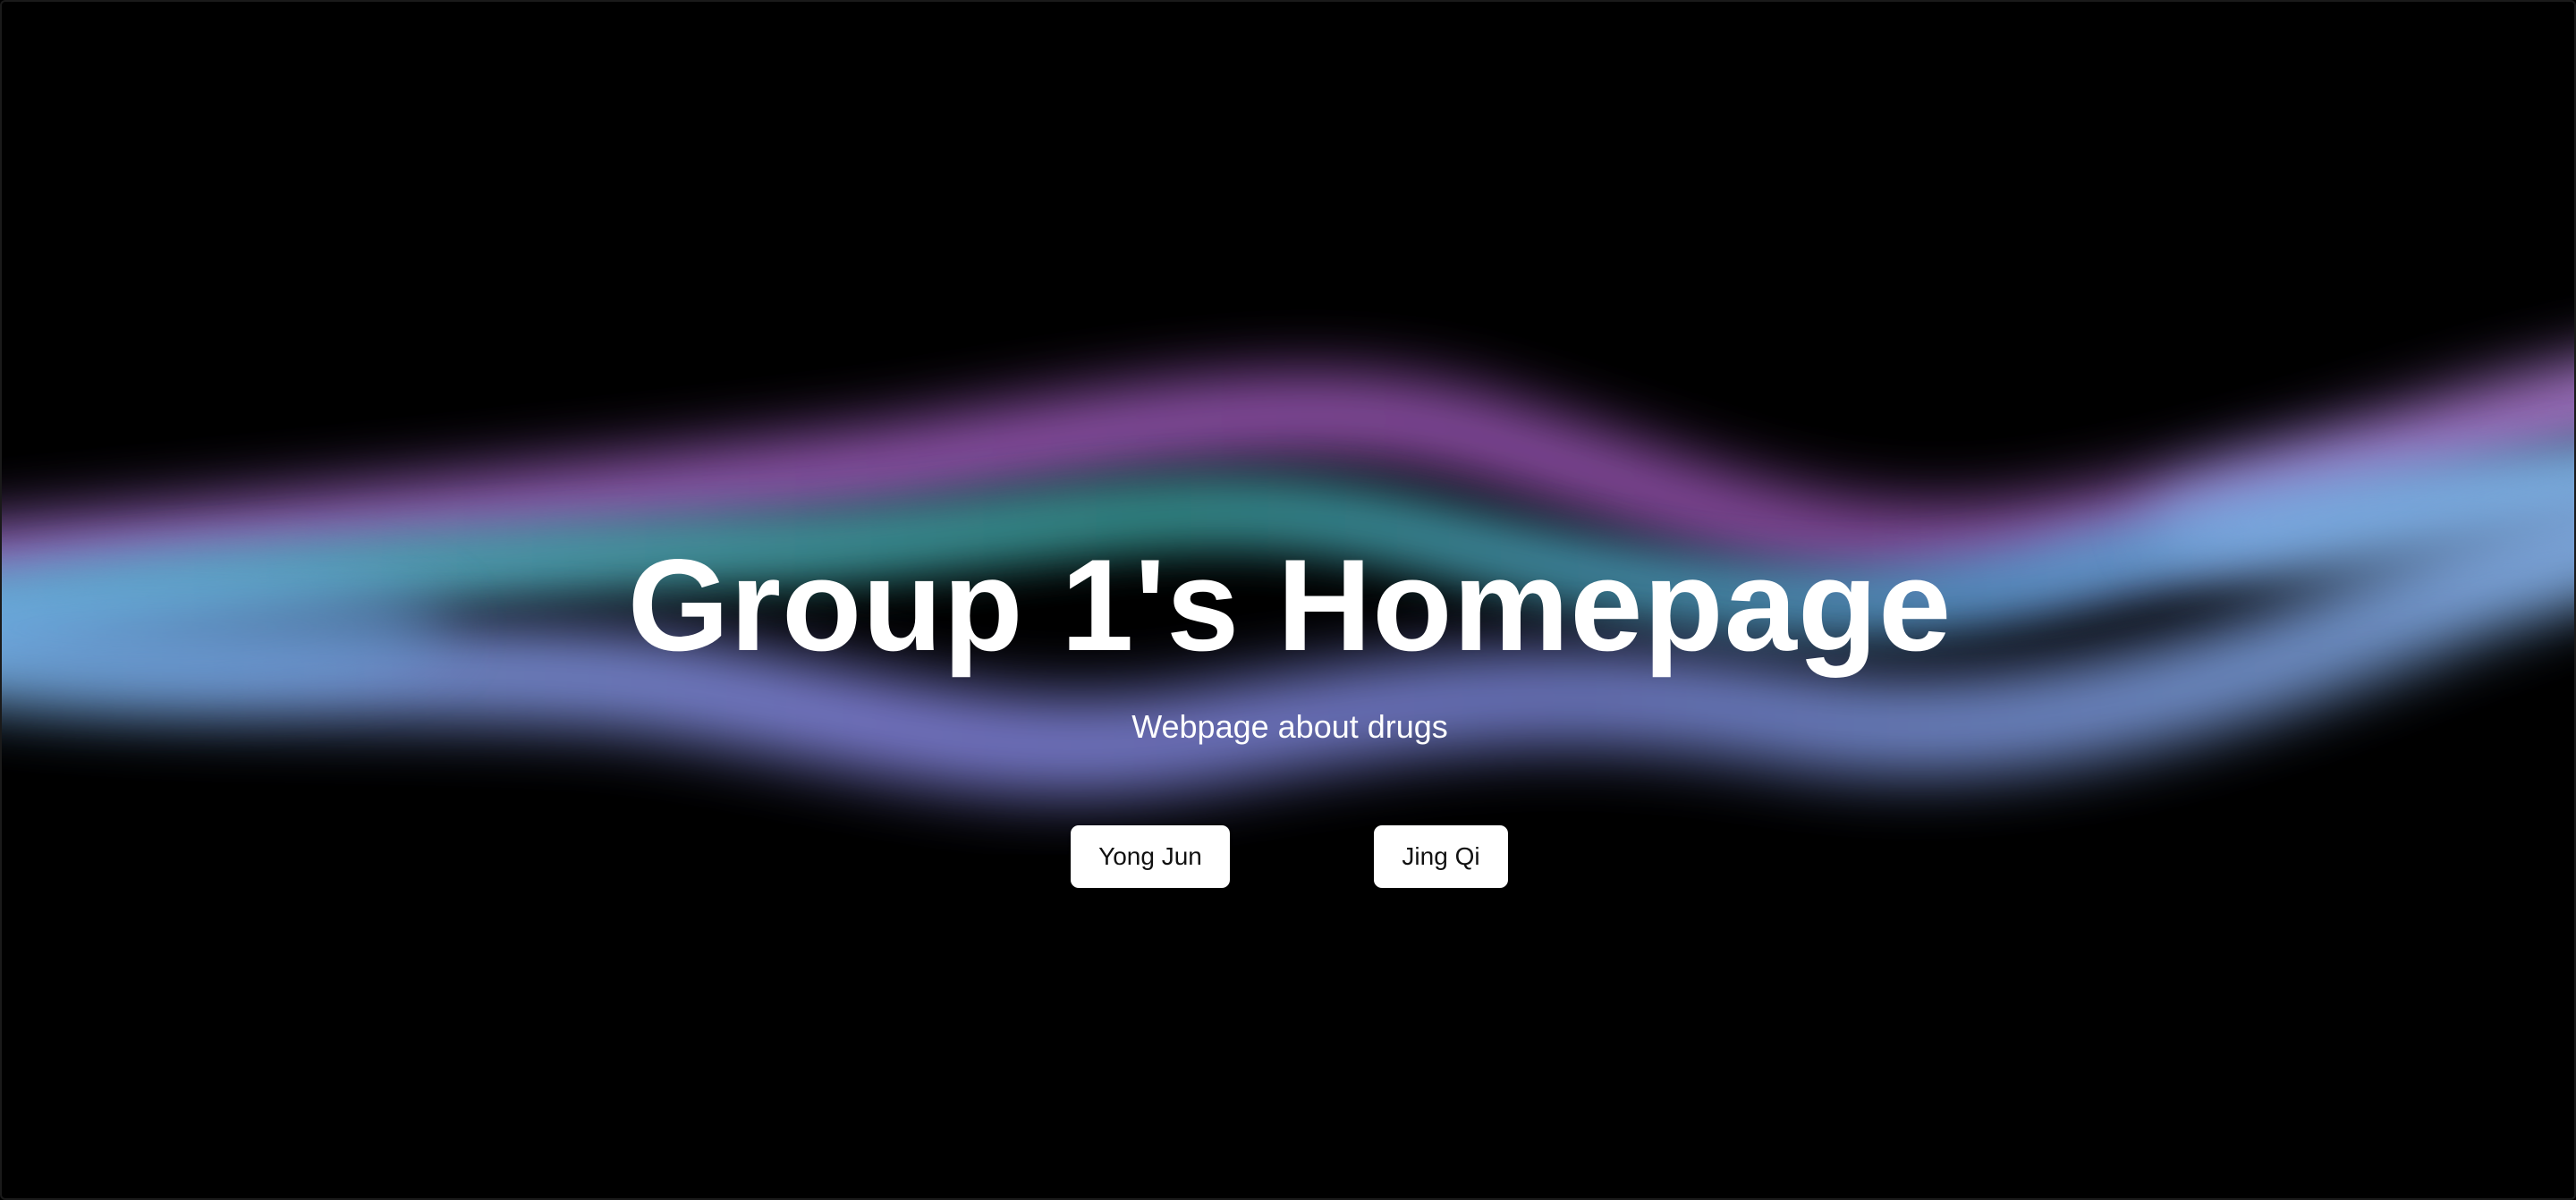 The image size is (2576, 1200). I want to click on page-subtitle: Webpage about drugs, so click(1289, 727).